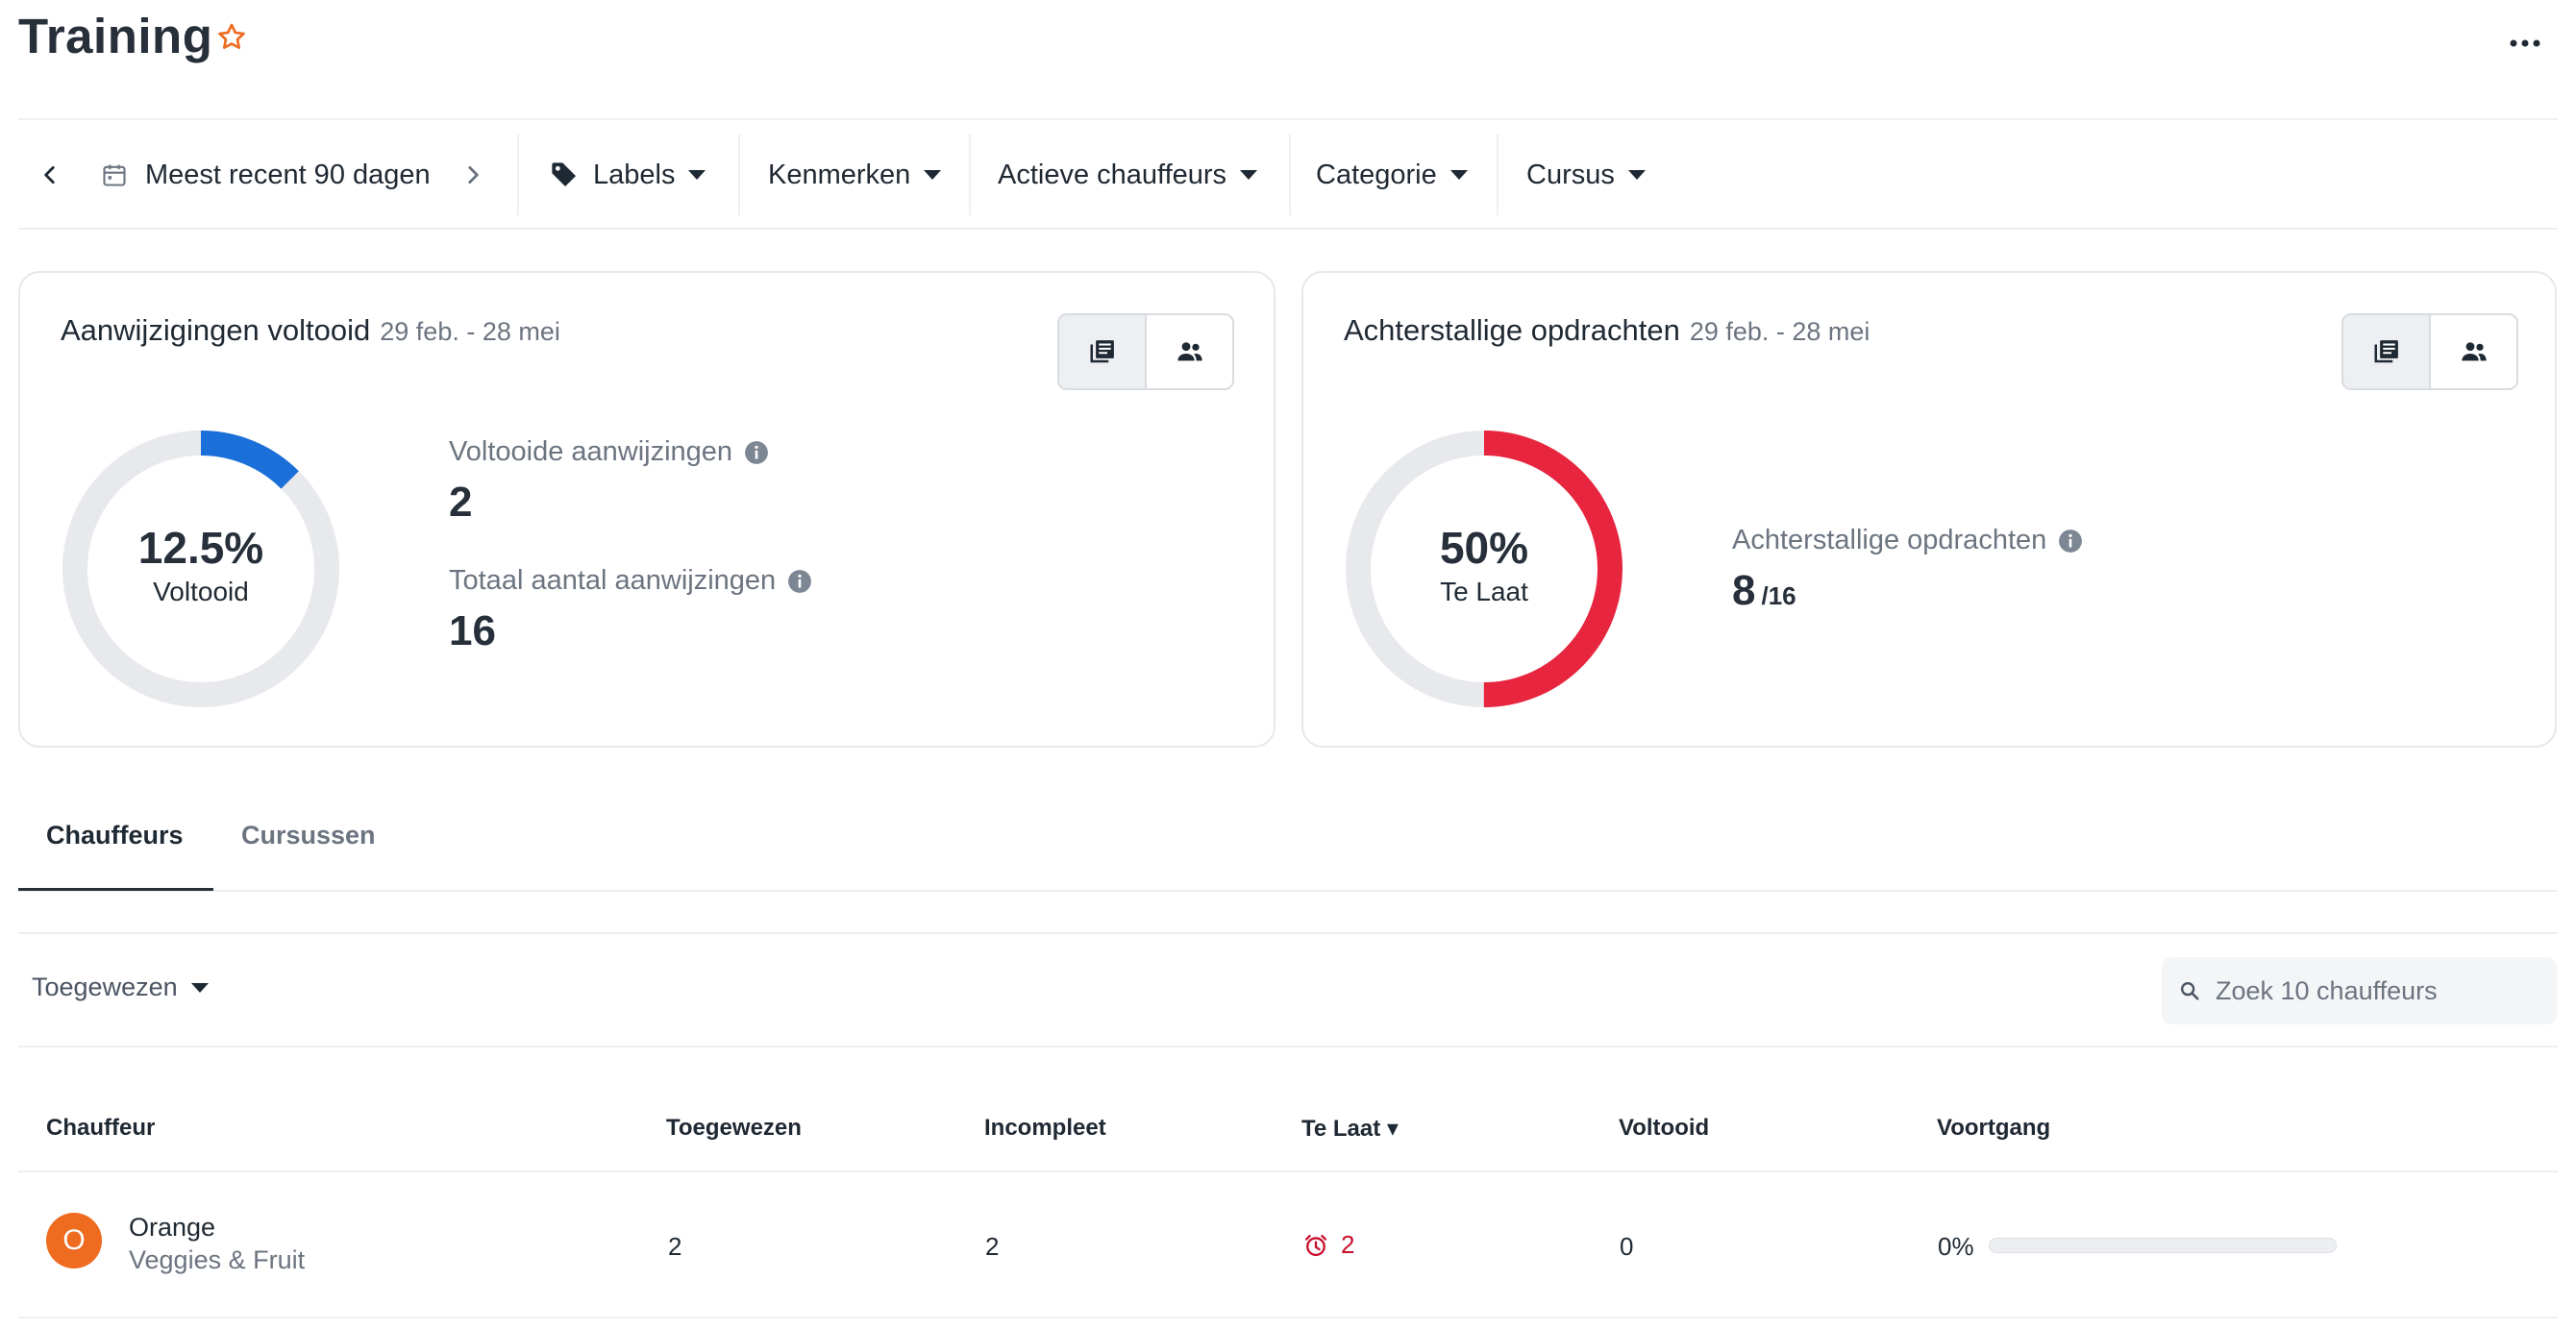 This screenshot has height=1330, width=2576. I want to click on card-title: Aanwijzigingen voltooid 29 feb. - 28 mei, so click(310, 330).